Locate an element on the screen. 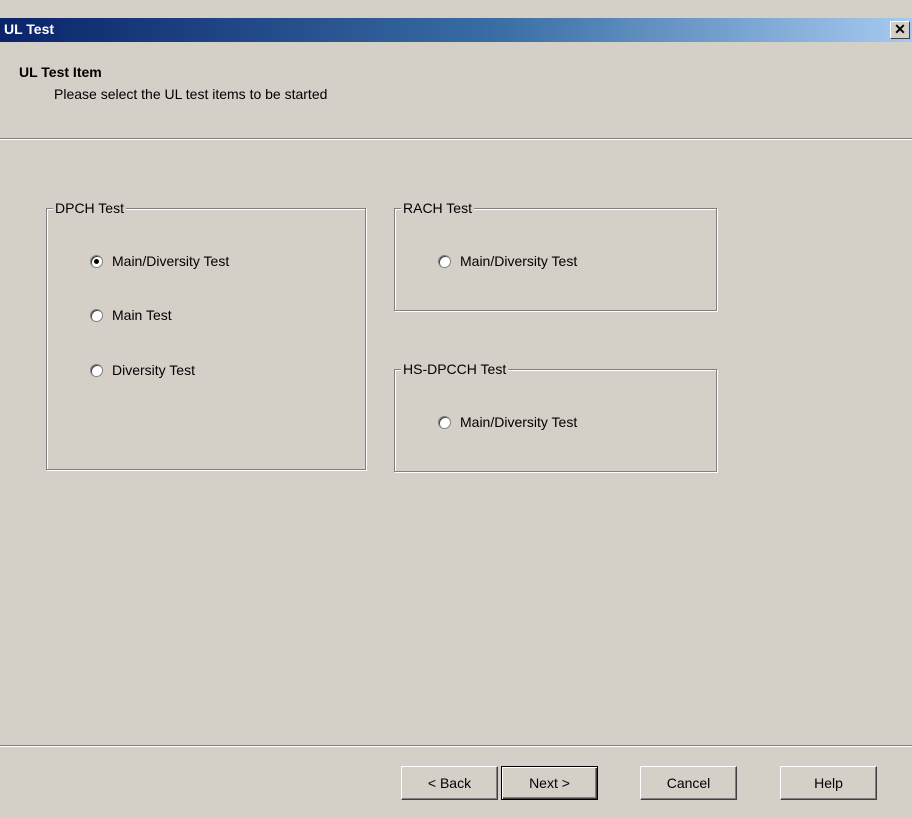  footer-divider is located at coordinates (456, 746).